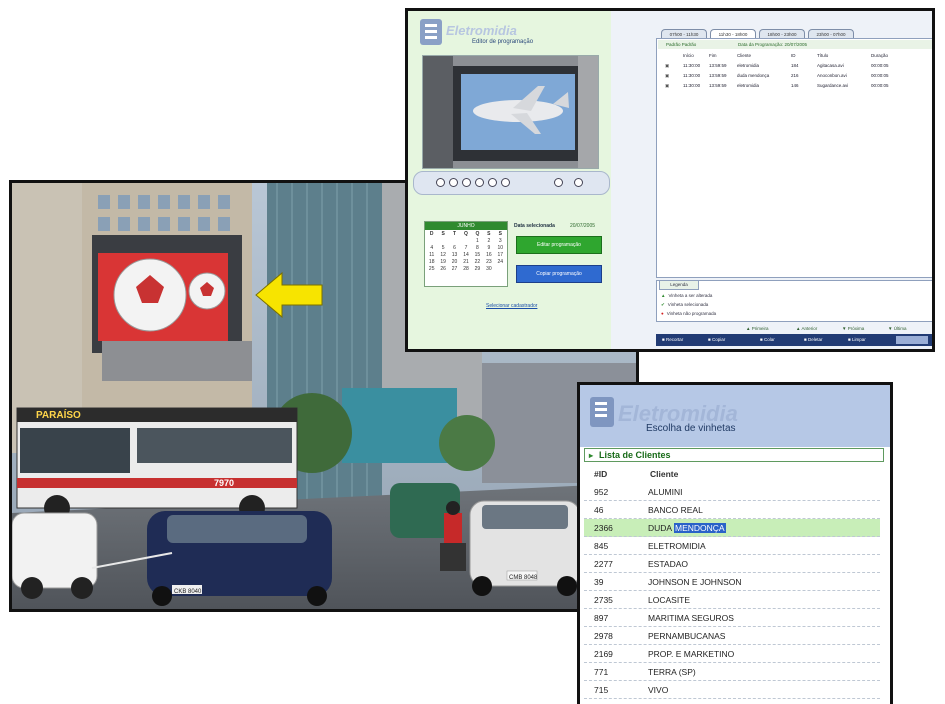 This screenshot has height=704, width=945. I want to click on editar-programacao-button: Editar programação, so click(559, 245).